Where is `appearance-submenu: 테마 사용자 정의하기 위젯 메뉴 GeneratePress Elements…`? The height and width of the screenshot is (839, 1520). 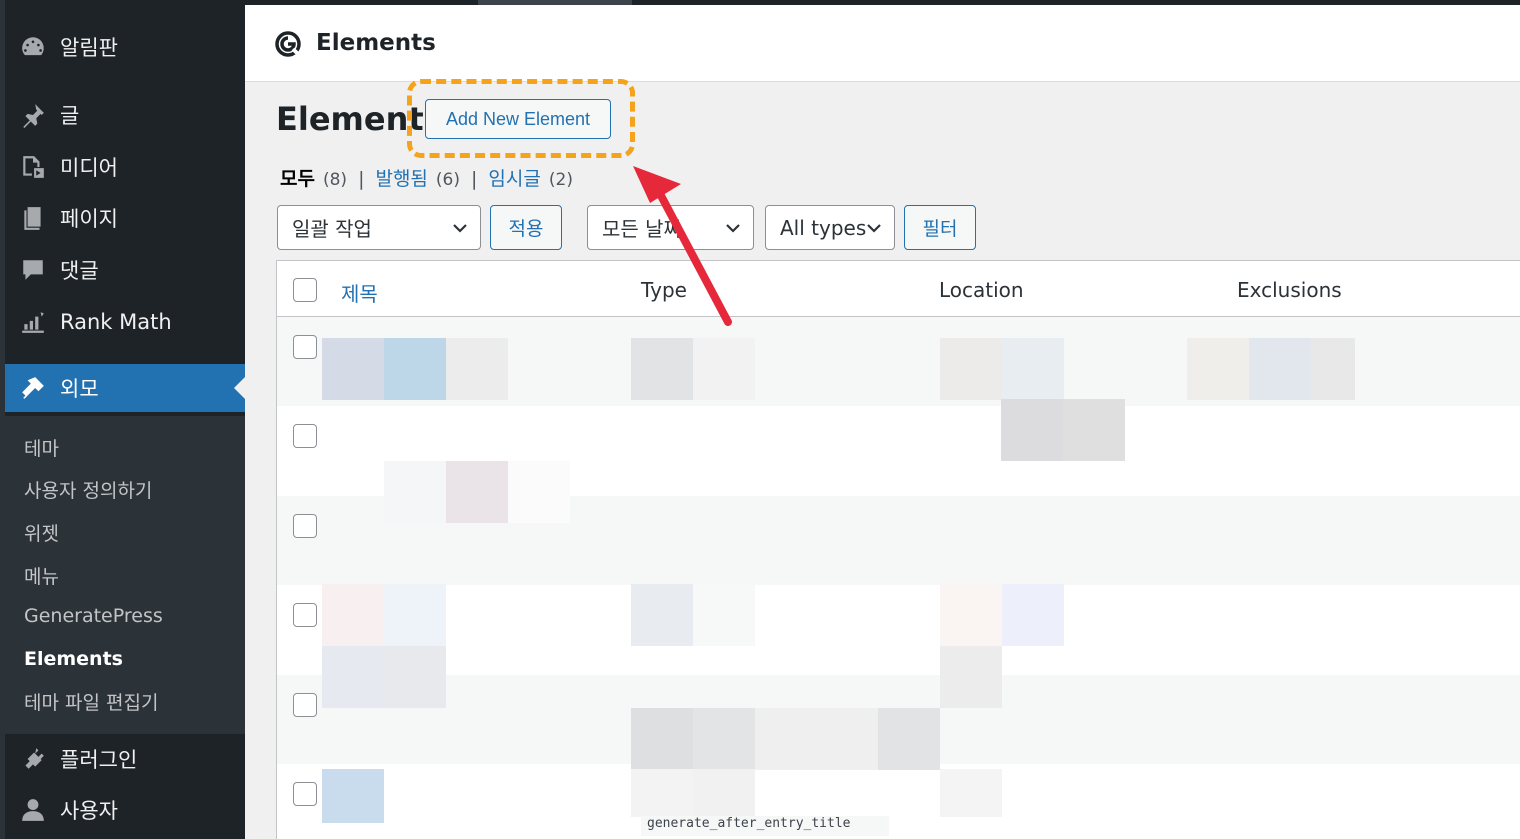
appearance-submenu: 테마 사용자 정의하기 위젯 메뉴 GeneratePress Elements… is located at coordinates (125, 575).